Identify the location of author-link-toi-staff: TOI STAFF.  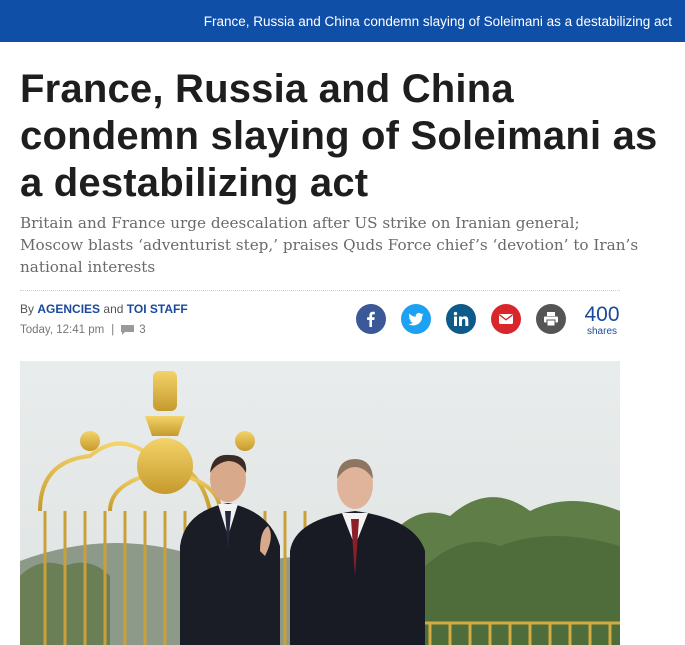
(157, 309).